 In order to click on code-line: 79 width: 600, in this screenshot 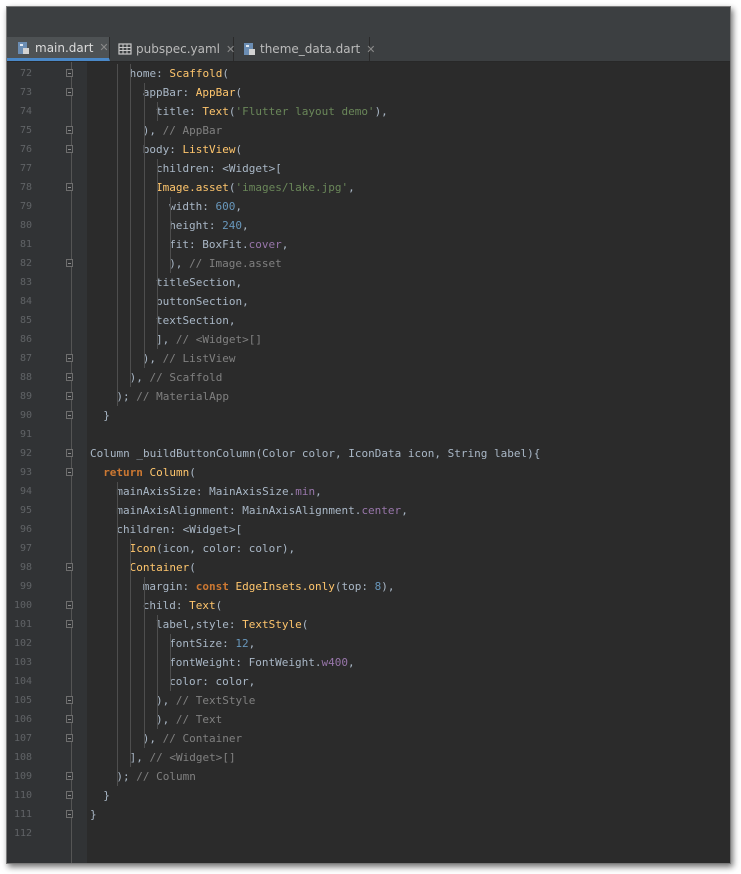, I will do `click(368, 206)`.